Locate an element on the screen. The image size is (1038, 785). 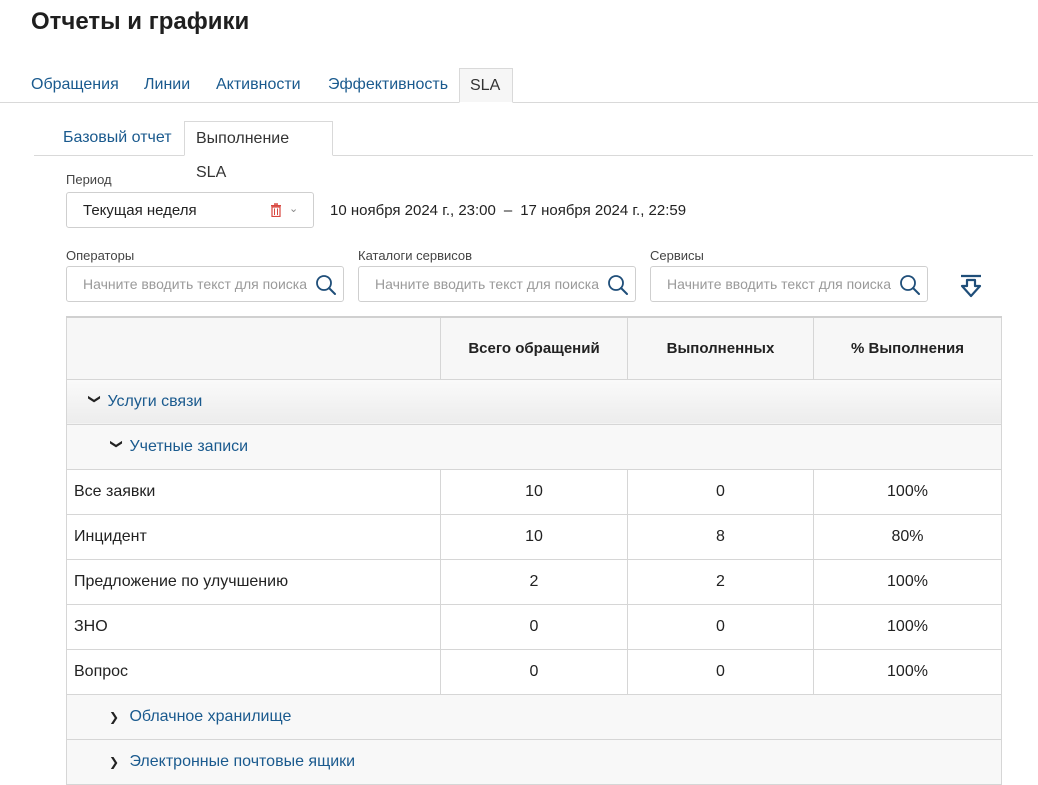
table-header-row: Всего обращений Выполненных % Выполнения is located at coordinates (534, 348).